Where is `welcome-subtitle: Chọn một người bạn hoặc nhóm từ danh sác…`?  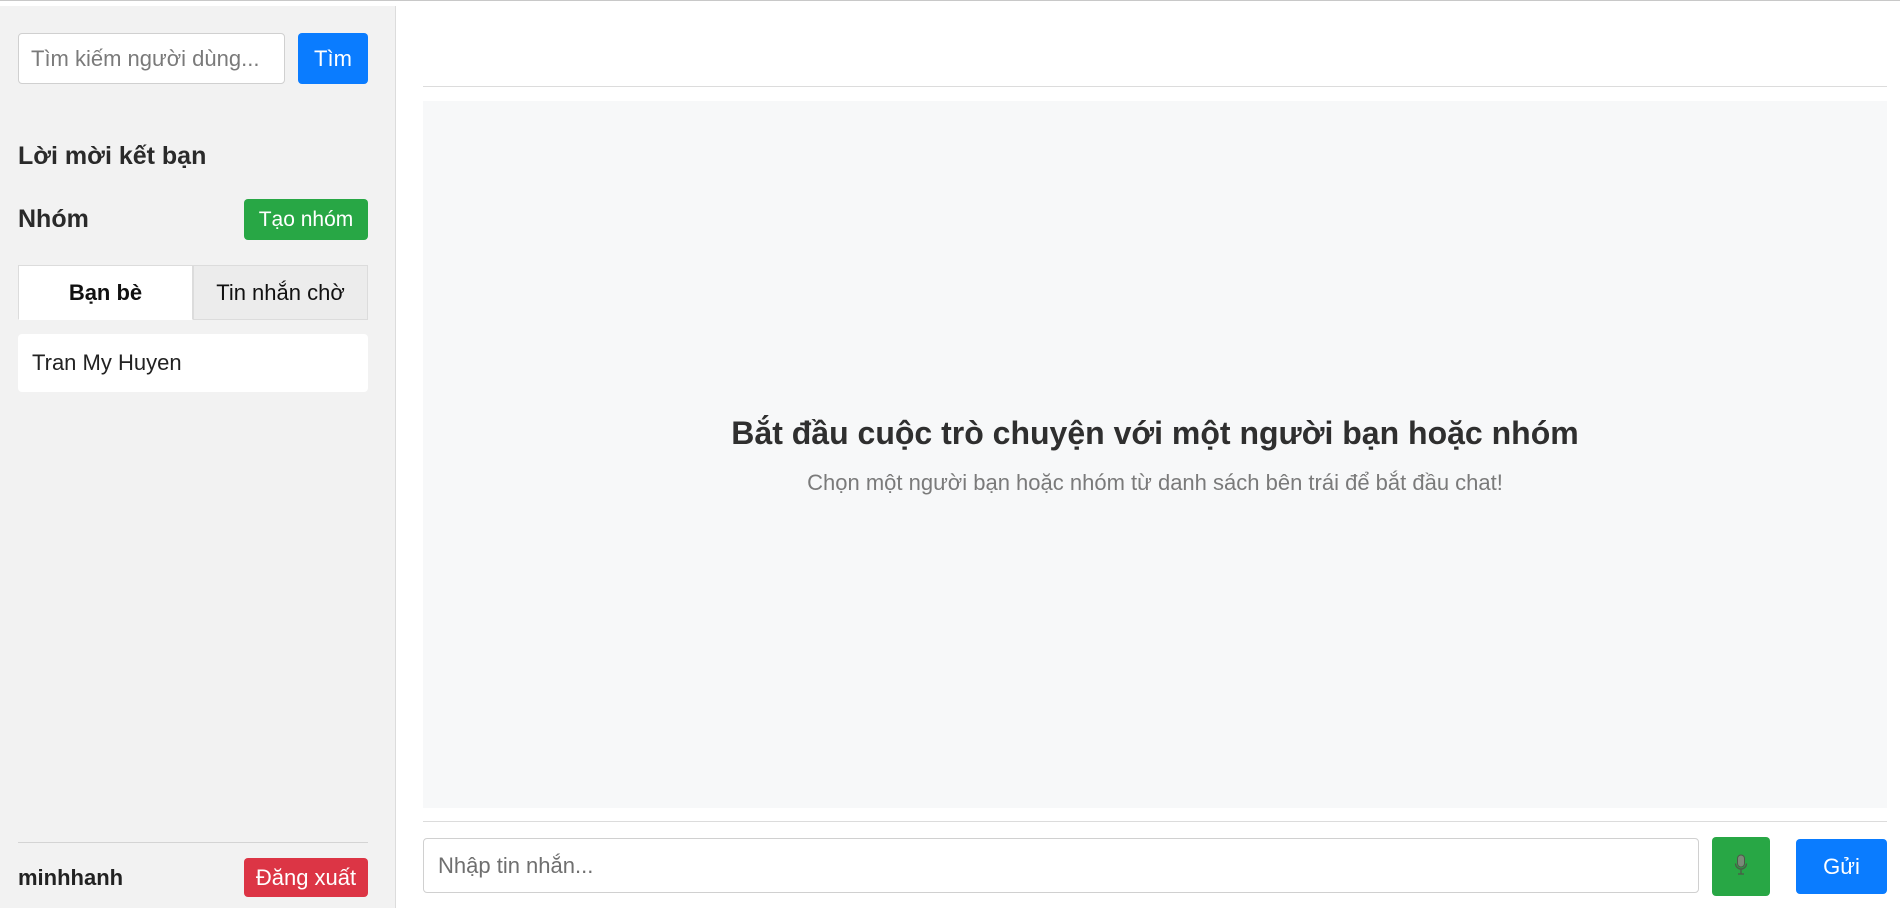 welcome-subtitle: Chọn một người bạn hoặc nhóm từ danh sác… is located at coordinates (1155, 482).